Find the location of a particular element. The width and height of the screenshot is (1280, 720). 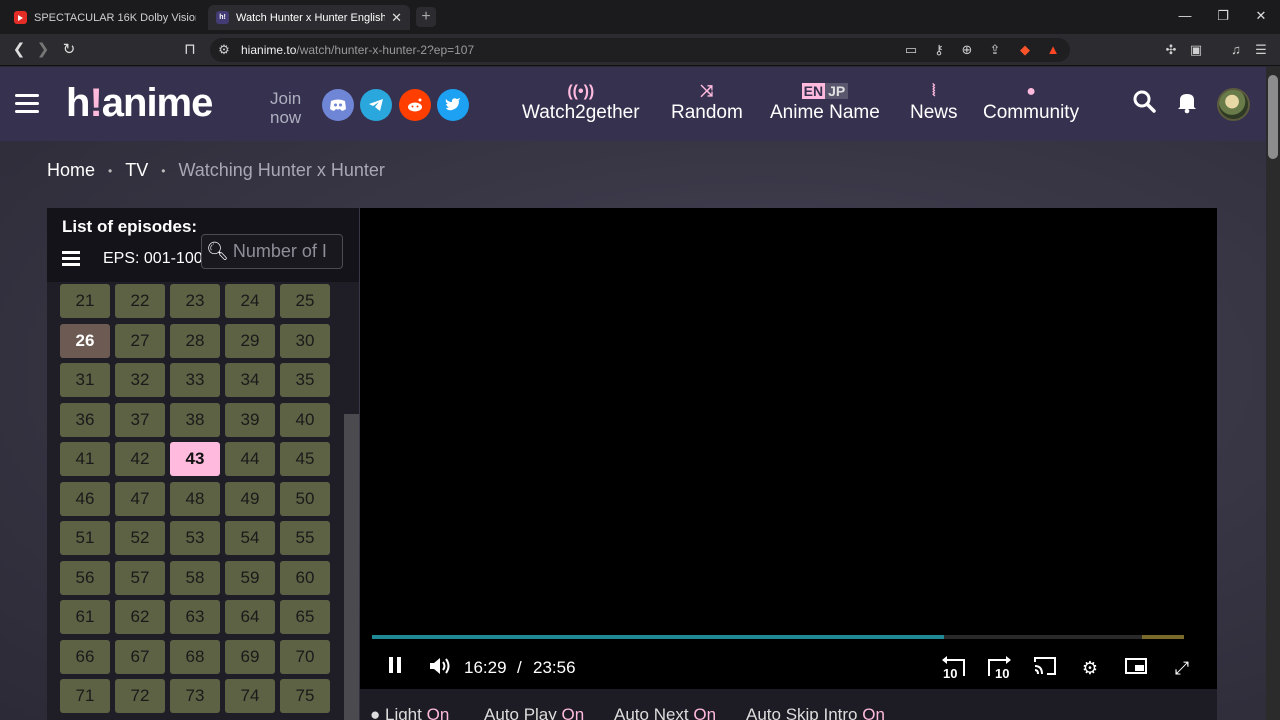

brave-rewards-icon: ▲ is located at coordinates (1053, 50).